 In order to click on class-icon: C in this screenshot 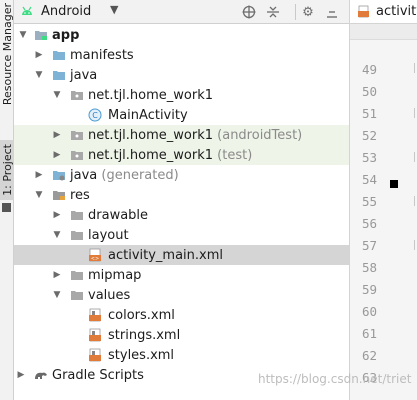, I will do `click(95, 115)`.